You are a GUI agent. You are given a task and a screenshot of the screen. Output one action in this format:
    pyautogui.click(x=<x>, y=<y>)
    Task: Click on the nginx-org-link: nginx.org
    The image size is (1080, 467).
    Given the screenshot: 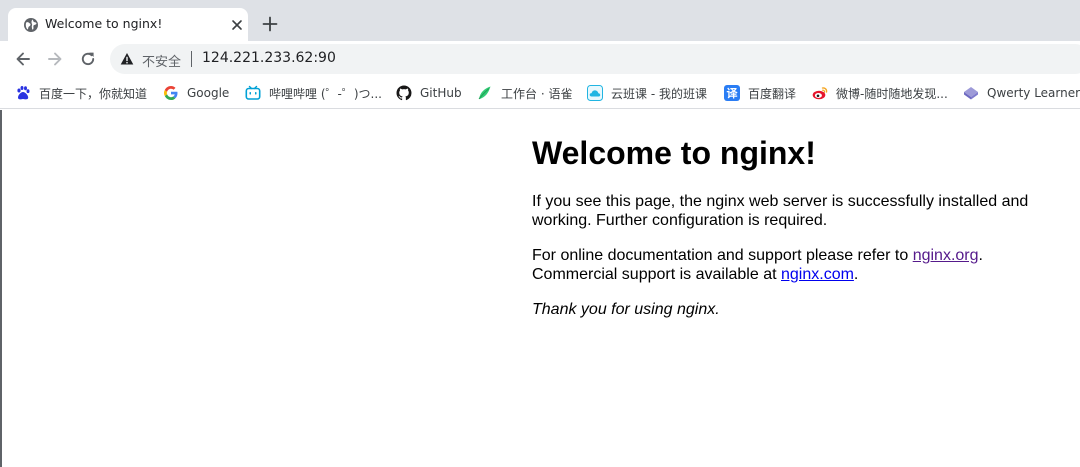 What is the action you would take?
    pyautogui.click(x=946, y=255)
    